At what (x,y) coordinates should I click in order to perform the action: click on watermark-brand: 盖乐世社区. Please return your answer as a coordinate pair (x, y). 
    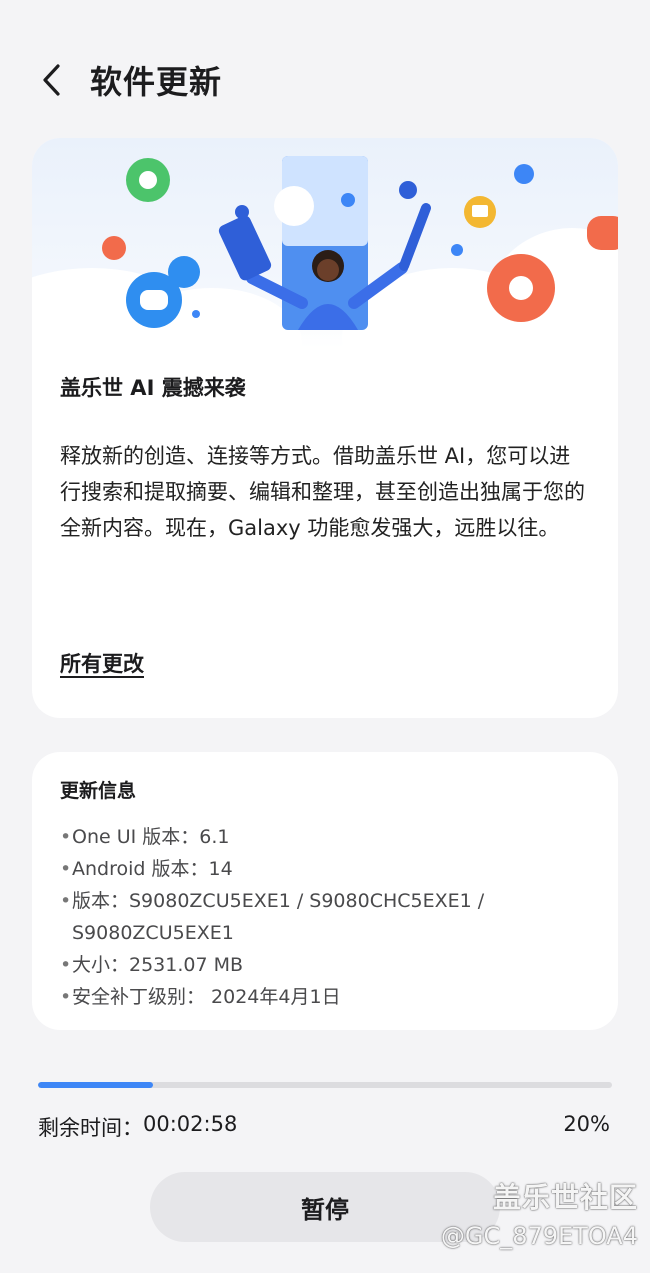
    Looking at the image, I should click on (565, 1197).